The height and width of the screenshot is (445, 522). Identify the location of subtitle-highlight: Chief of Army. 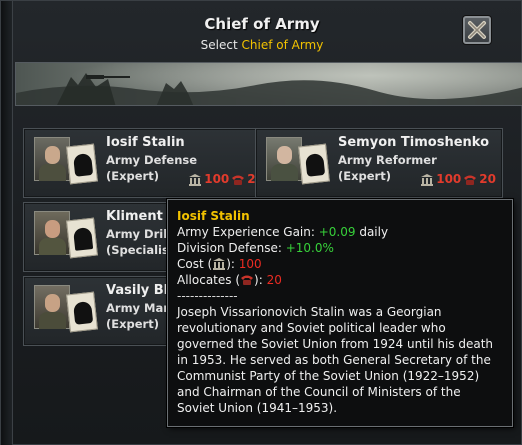
(282, 45).